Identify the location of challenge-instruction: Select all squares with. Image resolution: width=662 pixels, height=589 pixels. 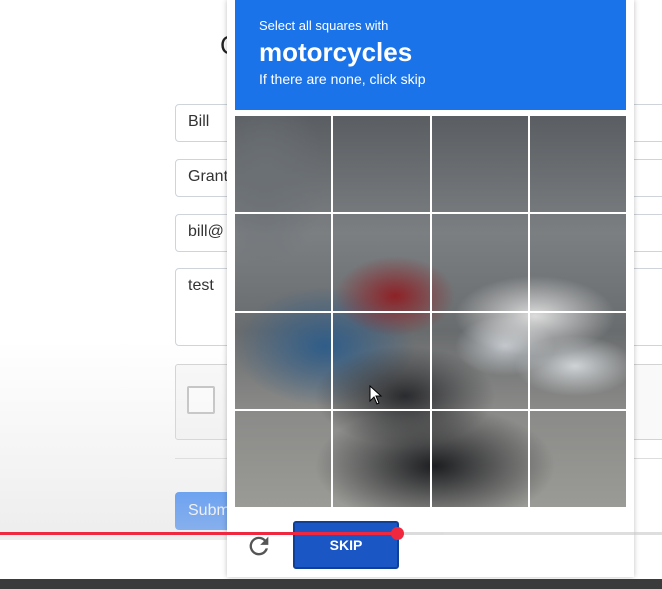
(324, 25).